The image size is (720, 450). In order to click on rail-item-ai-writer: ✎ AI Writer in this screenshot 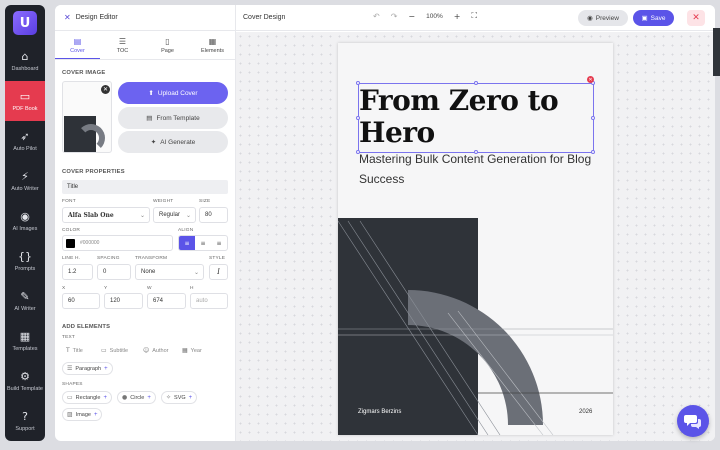, I will do `click(25, 301)`.